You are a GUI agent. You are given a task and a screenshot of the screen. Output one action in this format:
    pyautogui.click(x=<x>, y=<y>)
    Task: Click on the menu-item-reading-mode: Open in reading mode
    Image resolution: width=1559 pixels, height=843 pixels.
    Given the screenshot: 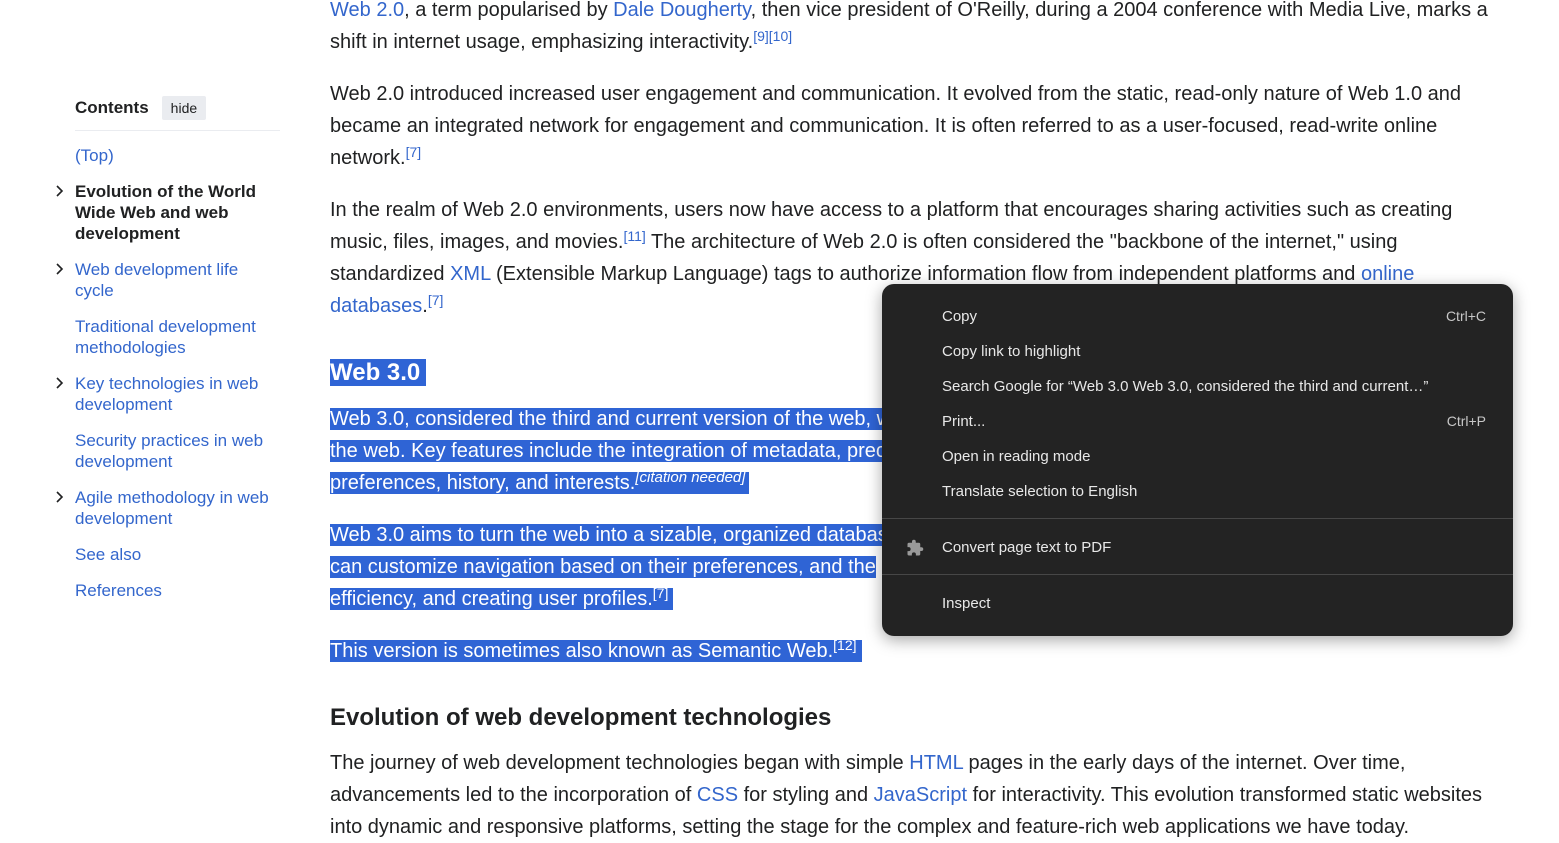 What is the action you would take?
    pyautogui.click(x=1197, y=456)
    